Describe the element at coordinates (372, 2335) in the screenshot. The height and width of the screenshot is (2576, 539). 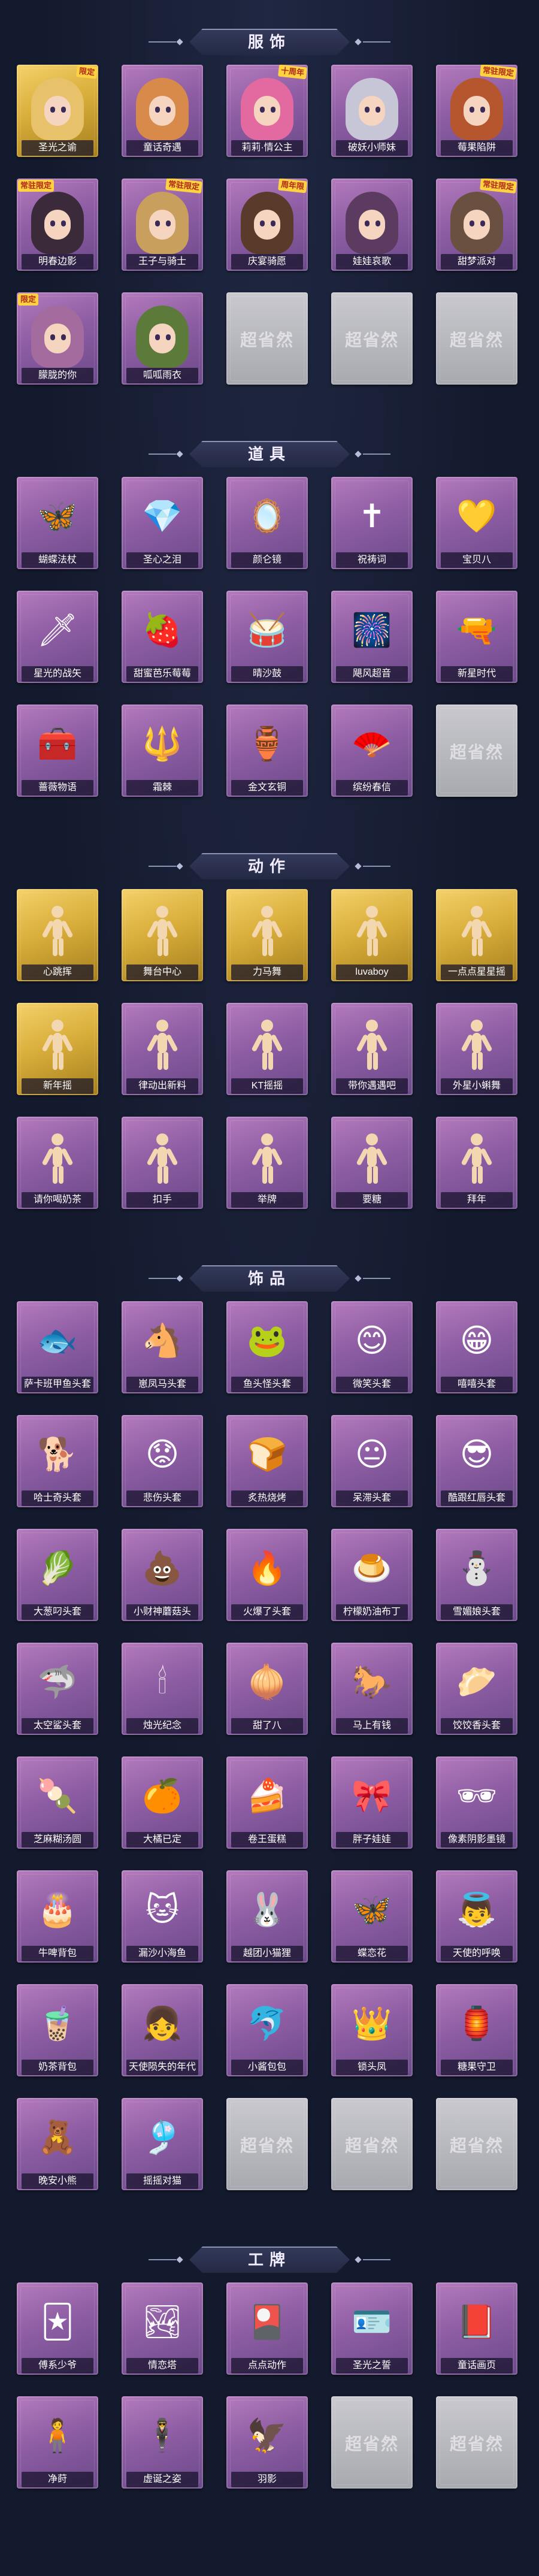
I see `item-card: 🪪 圣光之誓` at that location.